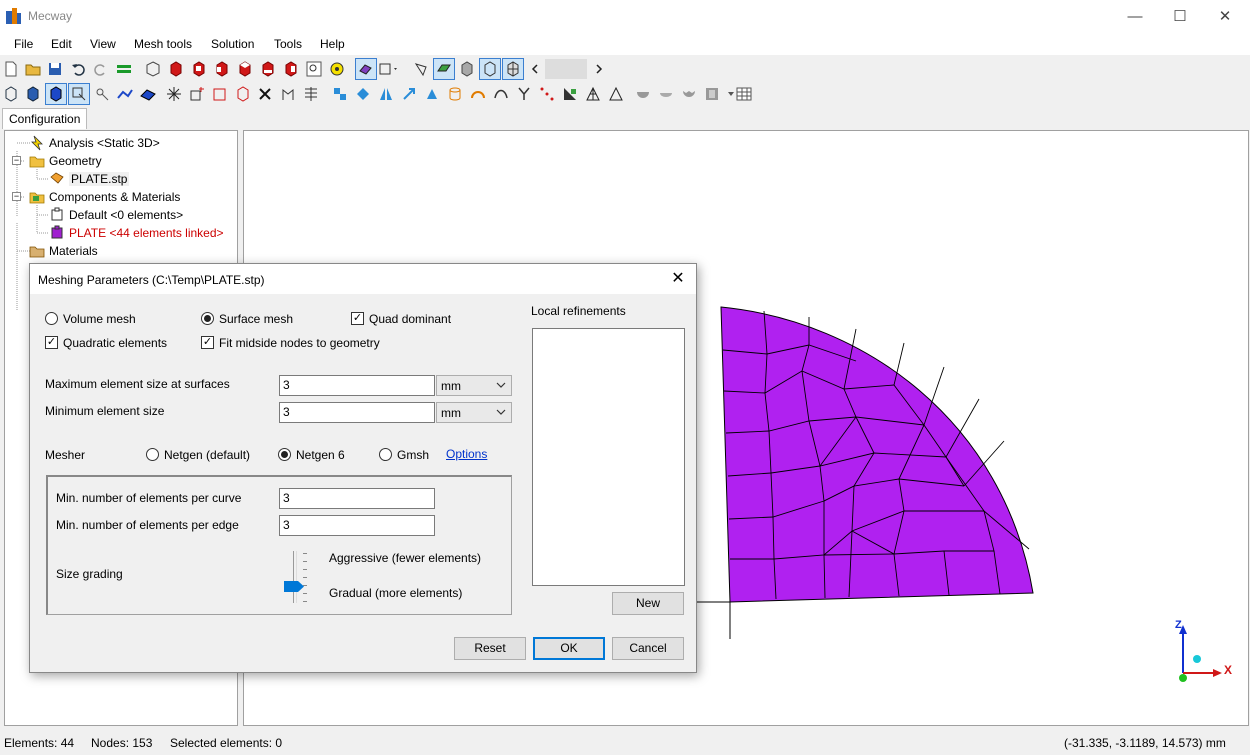  I want to click on tab-configuration: Configuration, so click(45, 118).